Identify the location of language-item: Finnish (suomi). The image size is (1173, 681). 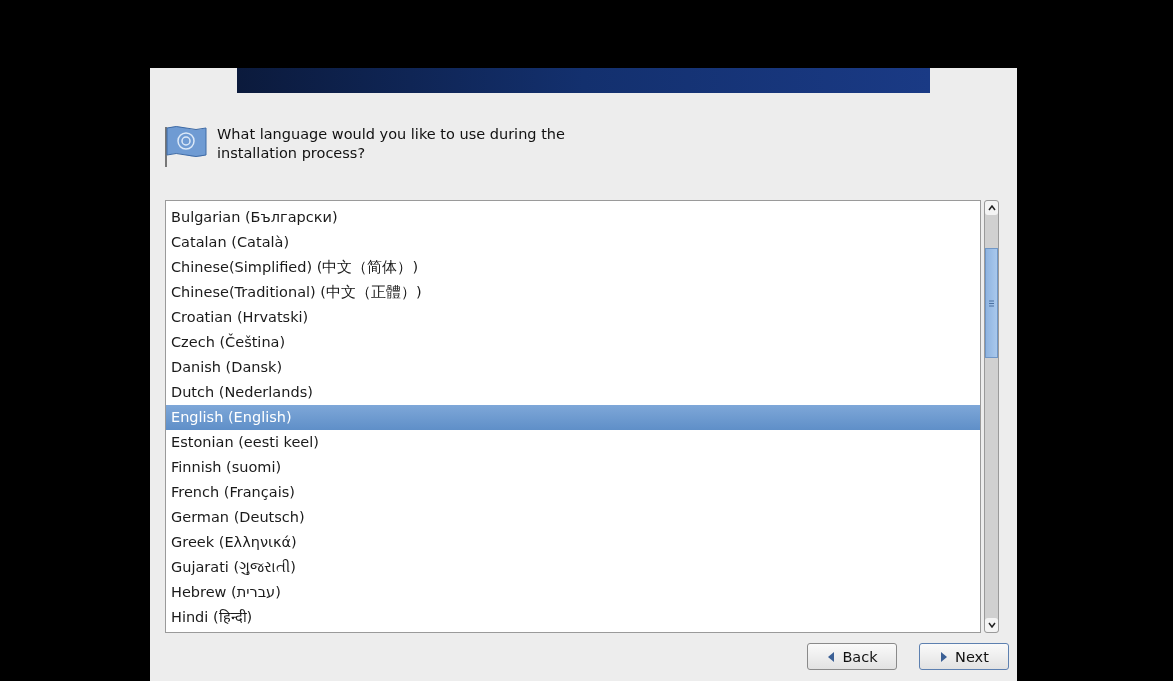
(573, 467).